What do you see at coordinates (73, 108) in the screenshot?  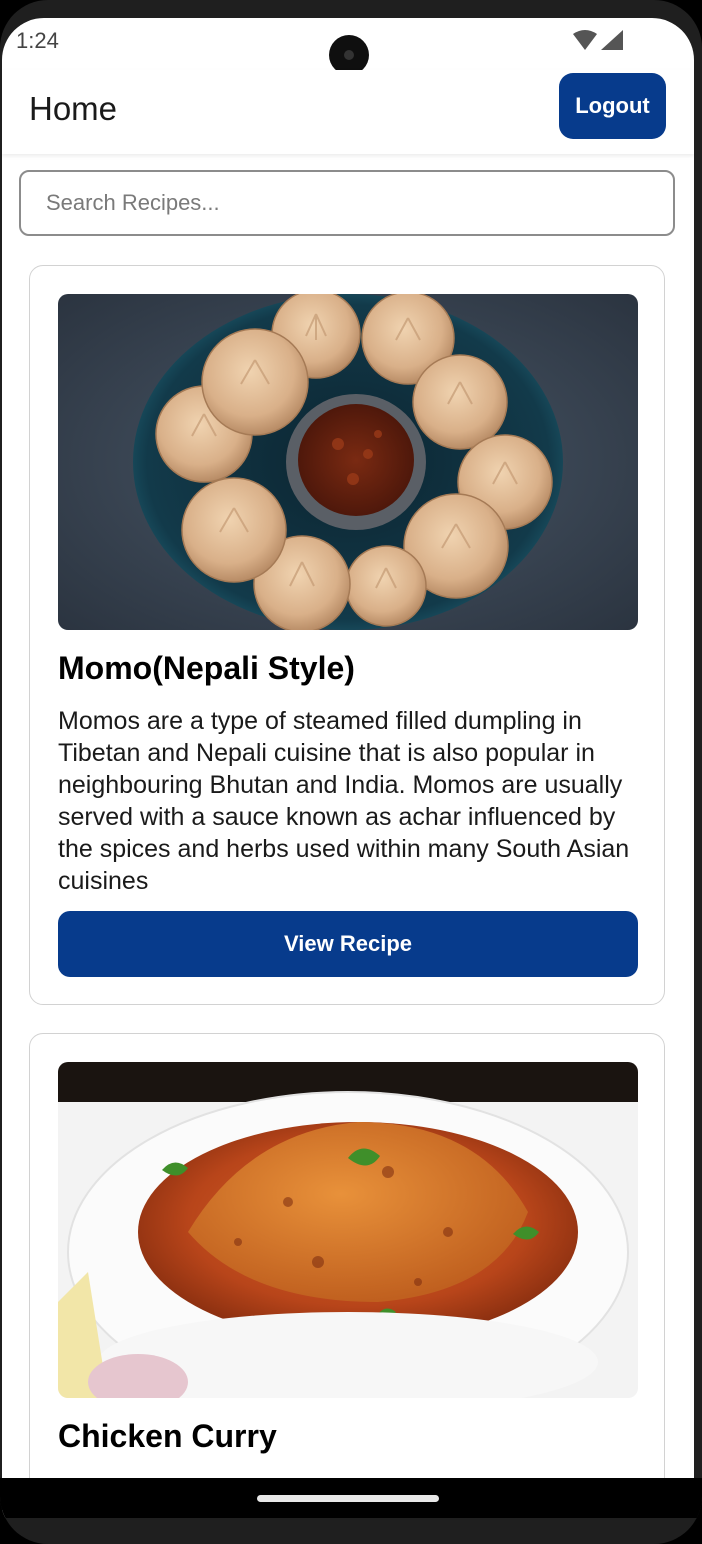 I see `page-title: Home` at bounding box center [73, 108].